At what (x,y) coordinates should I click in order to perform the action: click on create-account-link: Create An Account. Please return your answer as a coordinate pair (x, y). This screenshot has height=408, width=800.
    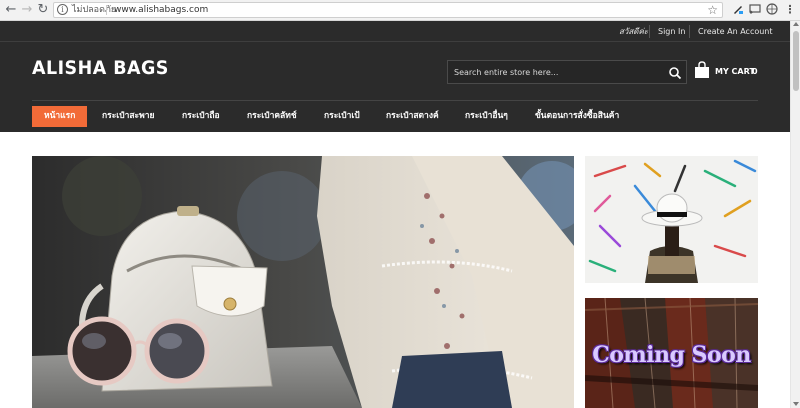
    Looking at the image, I should click on (735, 31).